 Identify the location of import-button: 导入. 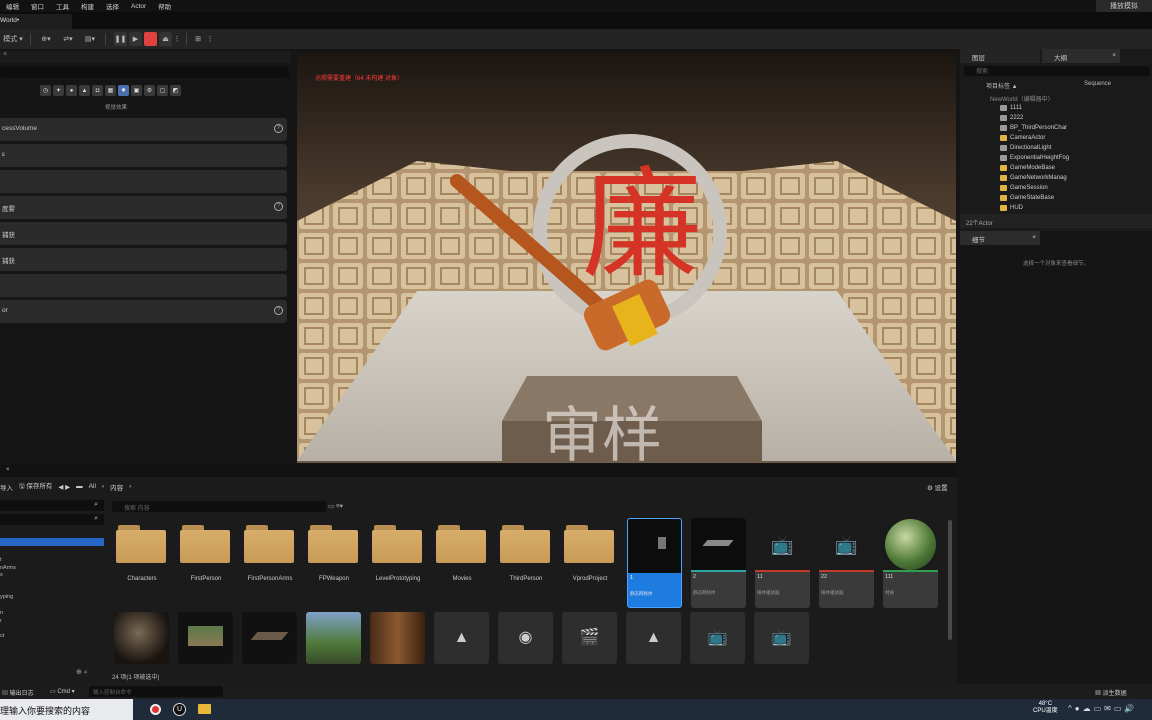
(6, 487).